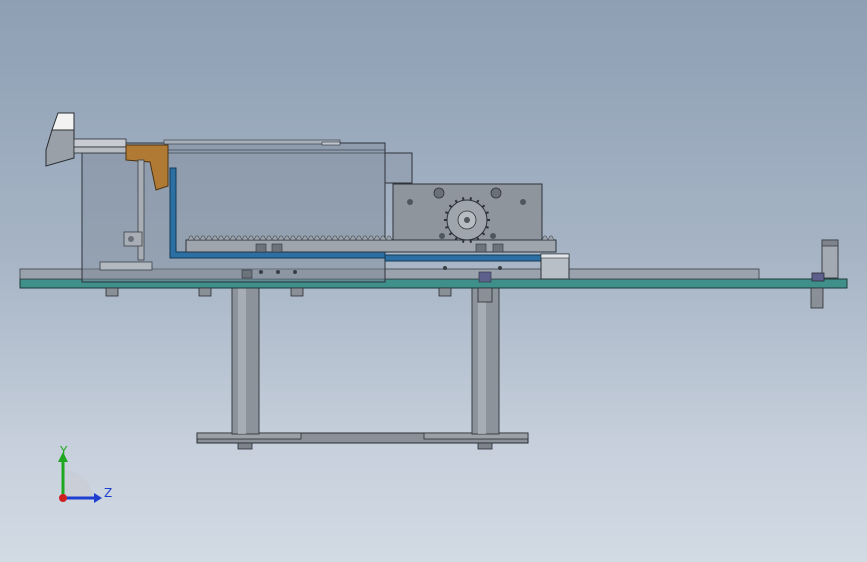  I want to click on lower-base-plate, so click(362, 441).